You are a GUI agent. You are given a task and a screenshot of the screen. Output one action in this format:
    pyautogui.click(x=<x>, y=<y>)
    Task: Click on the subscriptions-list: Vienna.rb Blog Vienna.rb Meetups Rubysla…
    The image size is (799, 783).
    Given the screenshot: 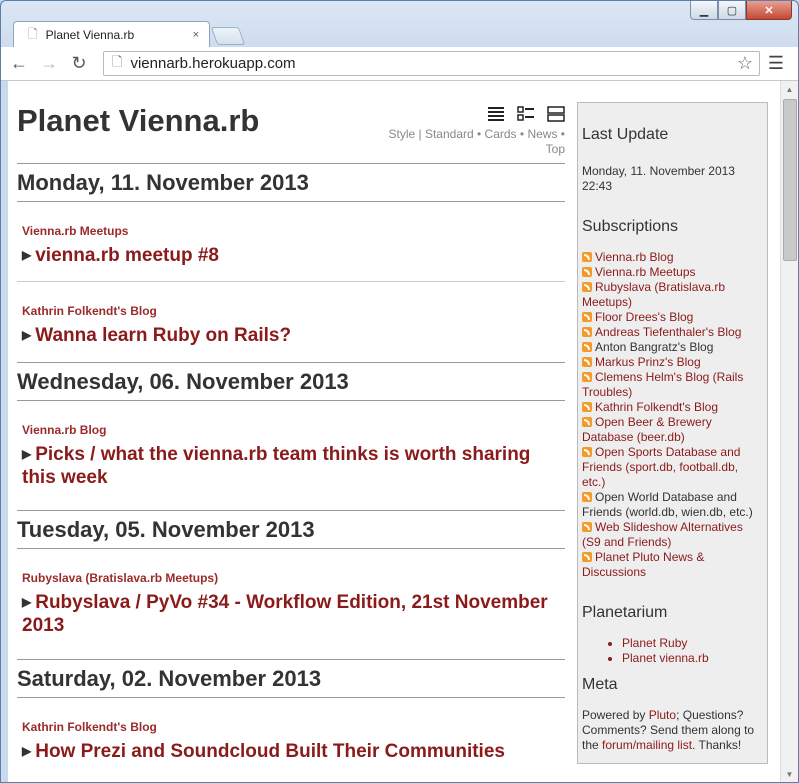 What is the action you would take?
    pyautogui.click(x=672, y=415)
    